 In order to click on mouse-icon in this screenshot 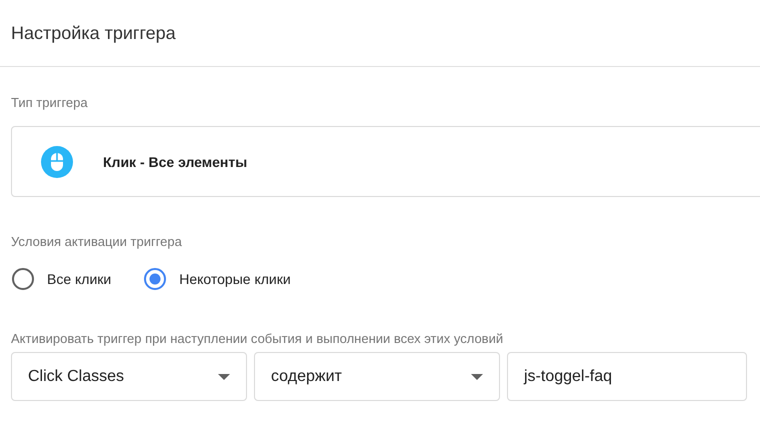, I will do `click(57, 162)`.